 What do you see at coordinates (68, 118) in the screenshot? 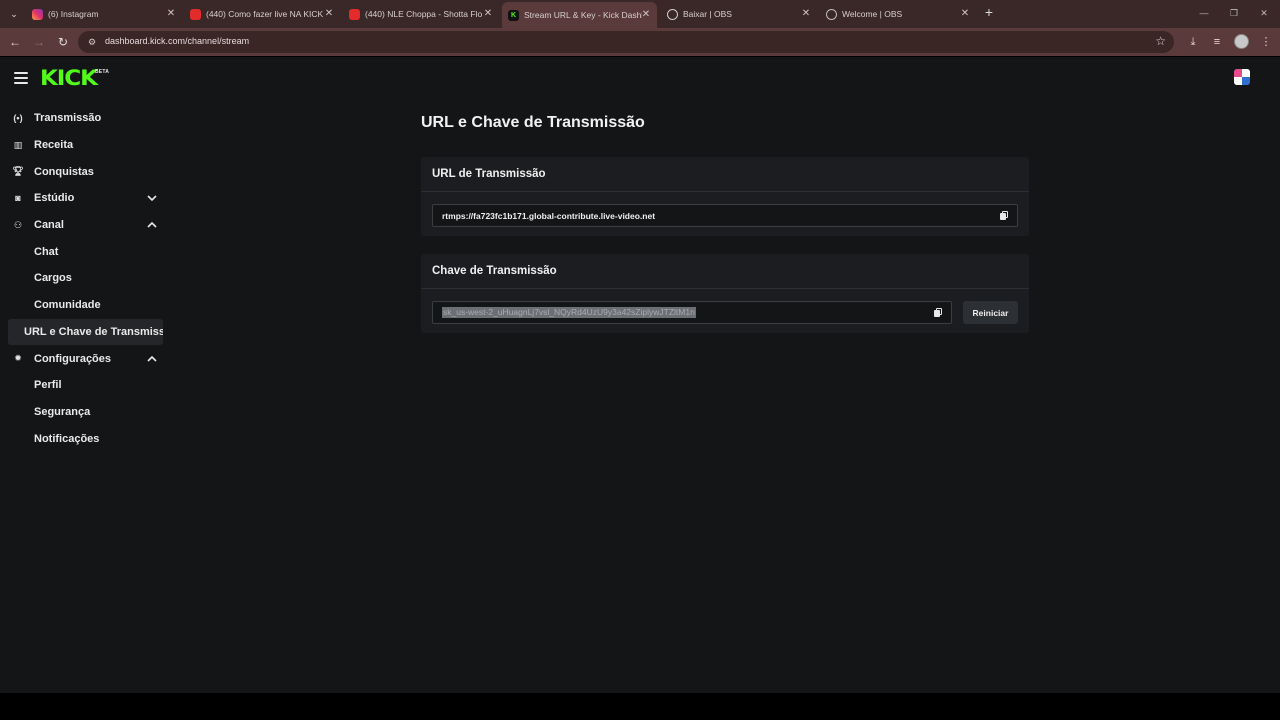
I see `sidebar-item-label: Transmissão` at bounding box center [68, 118].